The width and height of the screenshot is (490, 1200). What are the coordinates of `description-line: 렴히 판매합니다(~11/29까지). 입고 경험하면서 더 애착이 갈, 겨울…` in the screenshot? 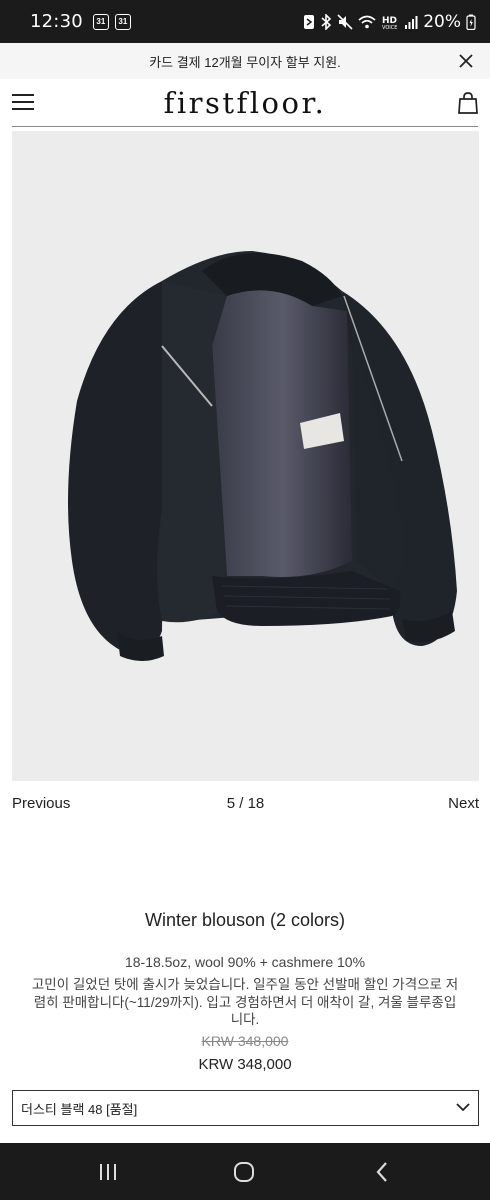 It's located at (245, 1002).